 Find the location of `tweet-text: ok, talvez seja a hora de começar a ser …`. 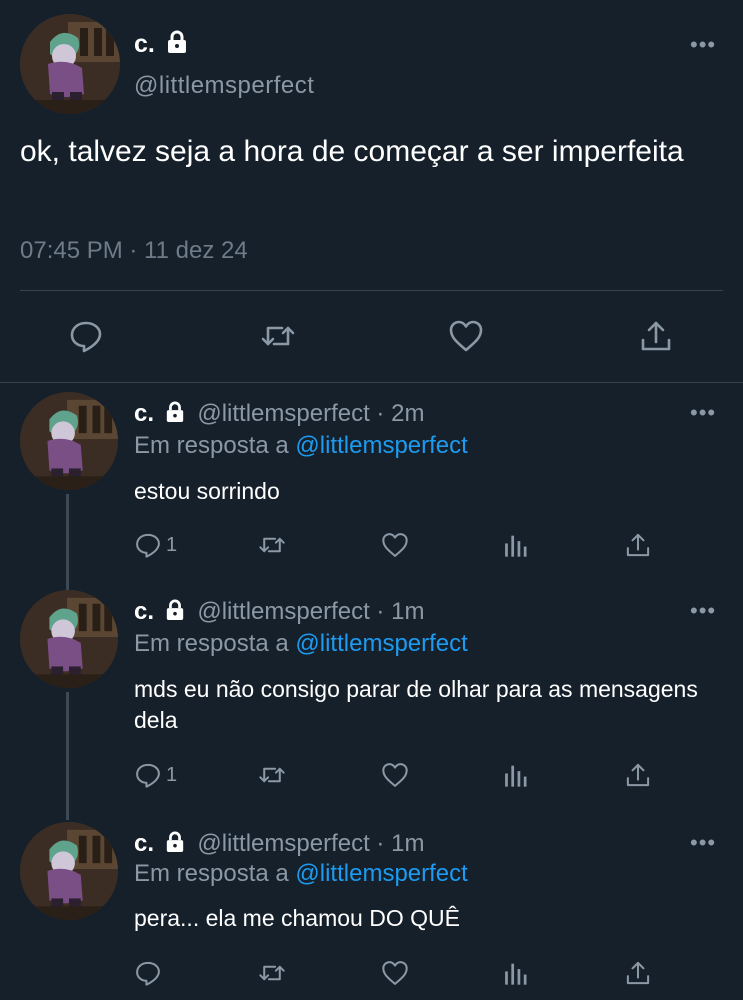

tweet-text: ok, talvez seja a hora de começar a ser … is located at coordinates (352, 151).